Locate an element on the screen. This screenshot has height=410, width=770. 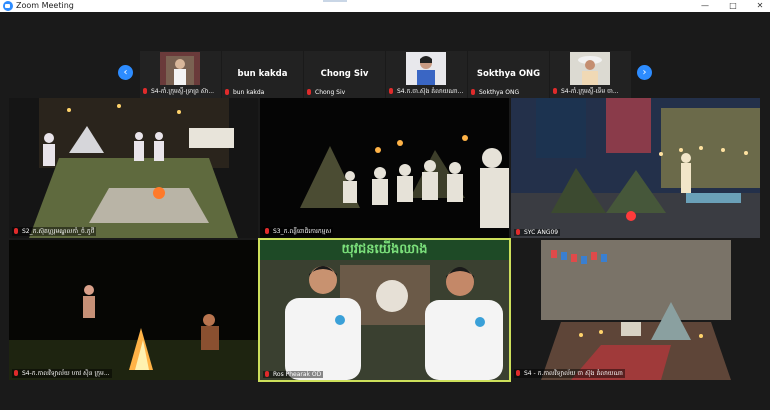
participant-name: Chong Siv is located at coordinates (344, 74).